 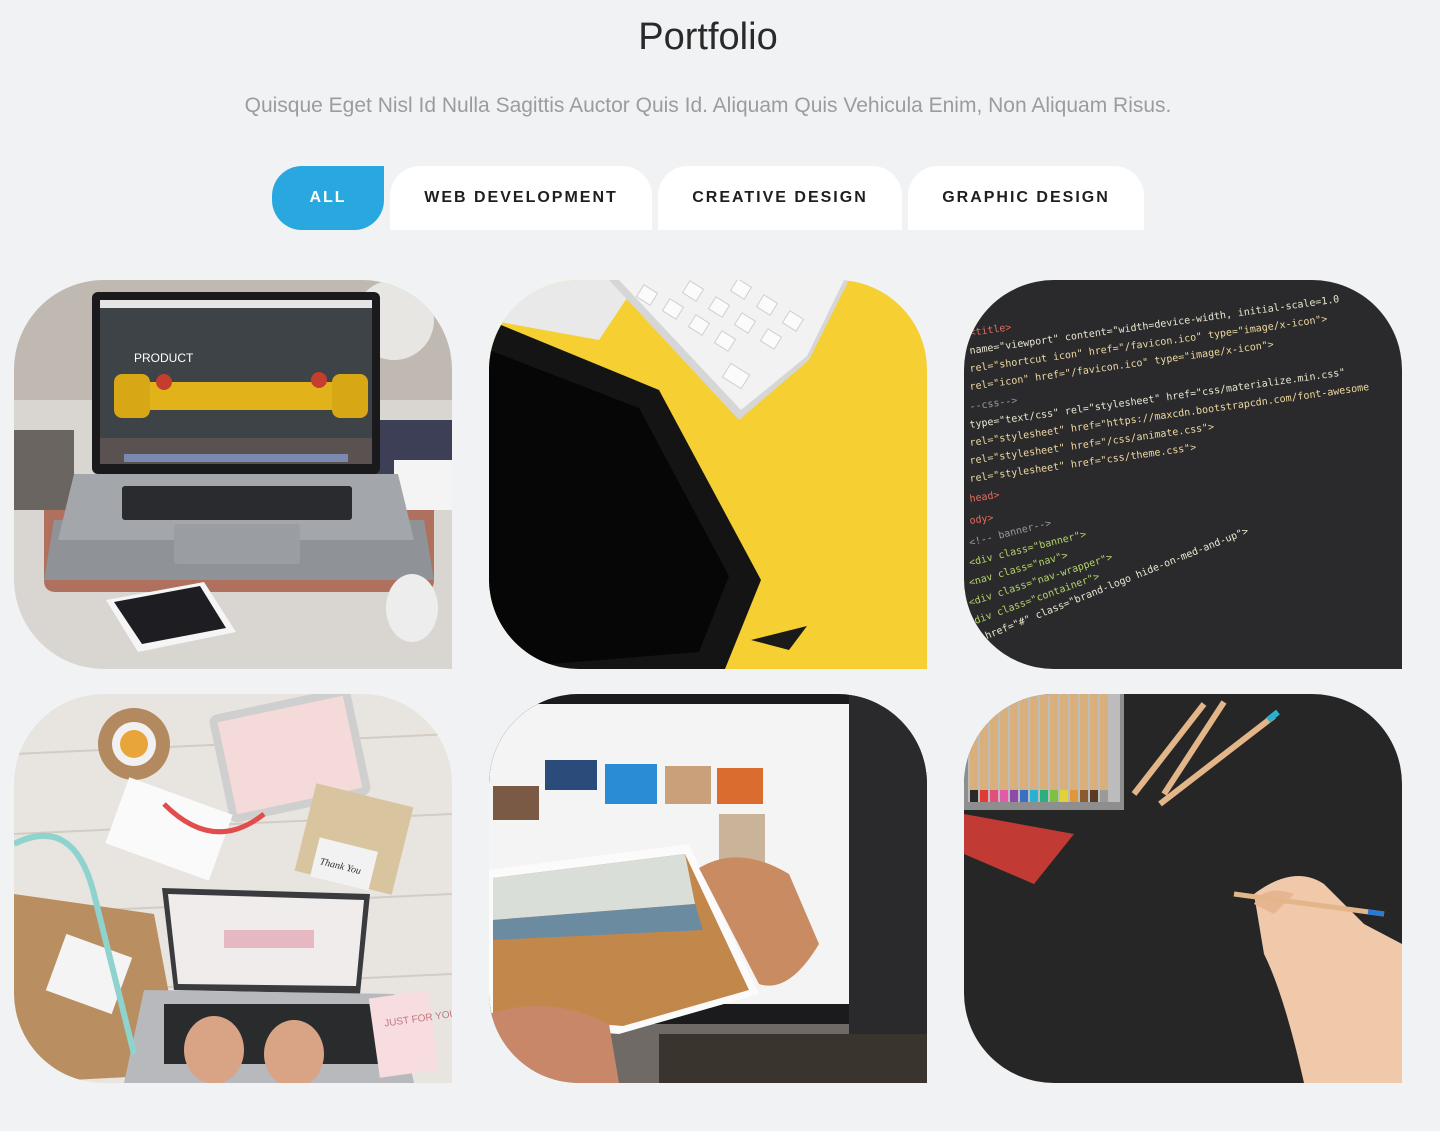 I want to click on desk-gifts-image: Thank You JUST FOR YOU, so click(x=233, y=888).